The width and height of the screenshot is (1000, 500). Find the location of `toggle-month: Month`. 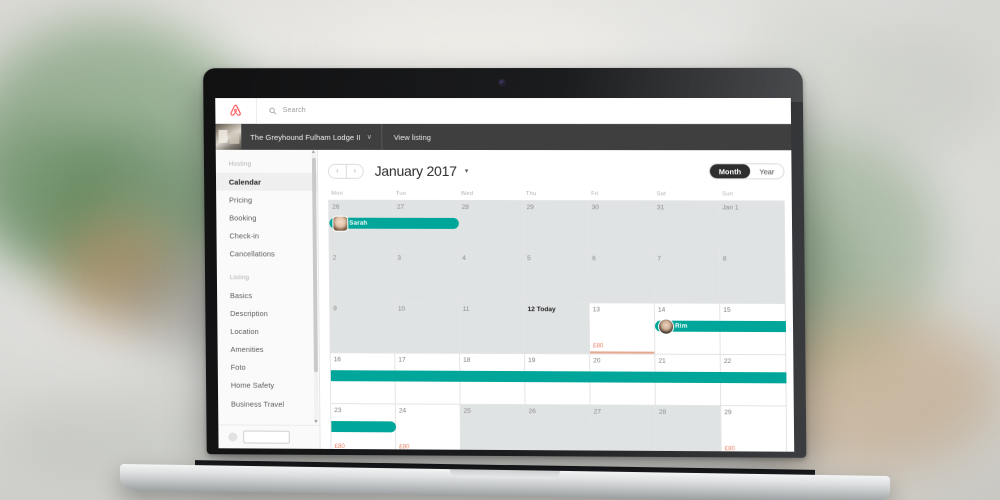

toggle-month: Month is located at coordinates (730, 171).